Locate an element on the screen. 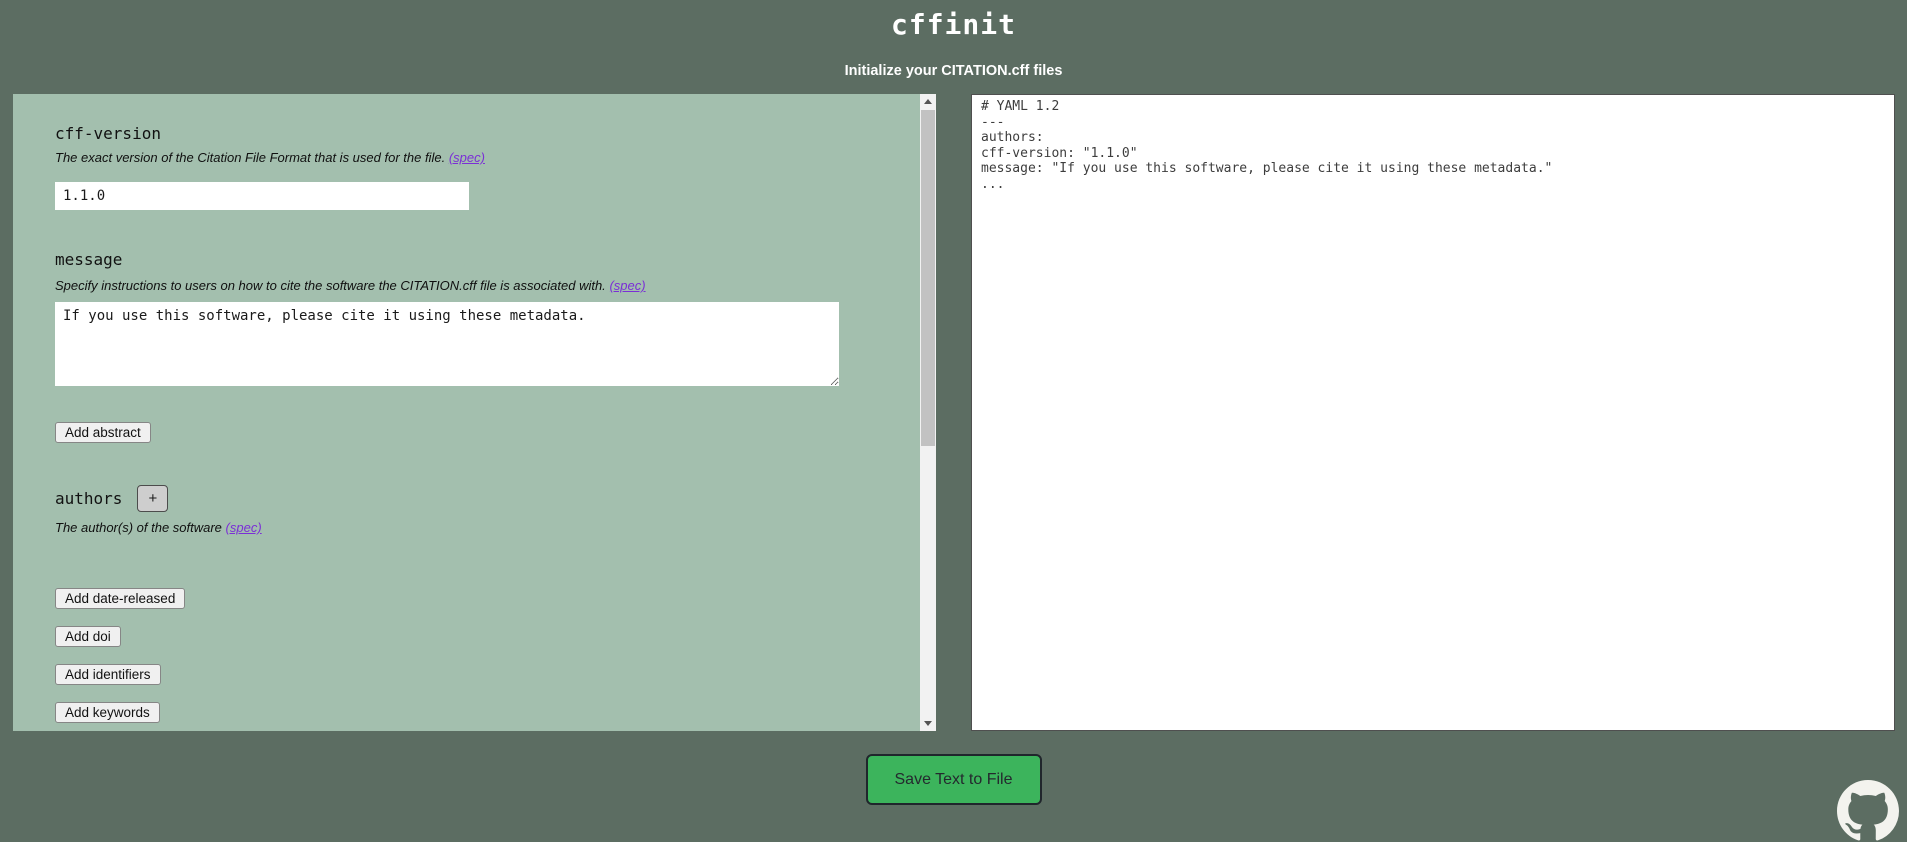 This screenshot has height=842, width=1907. form-scrollbar is located at coordinates (928, 412).